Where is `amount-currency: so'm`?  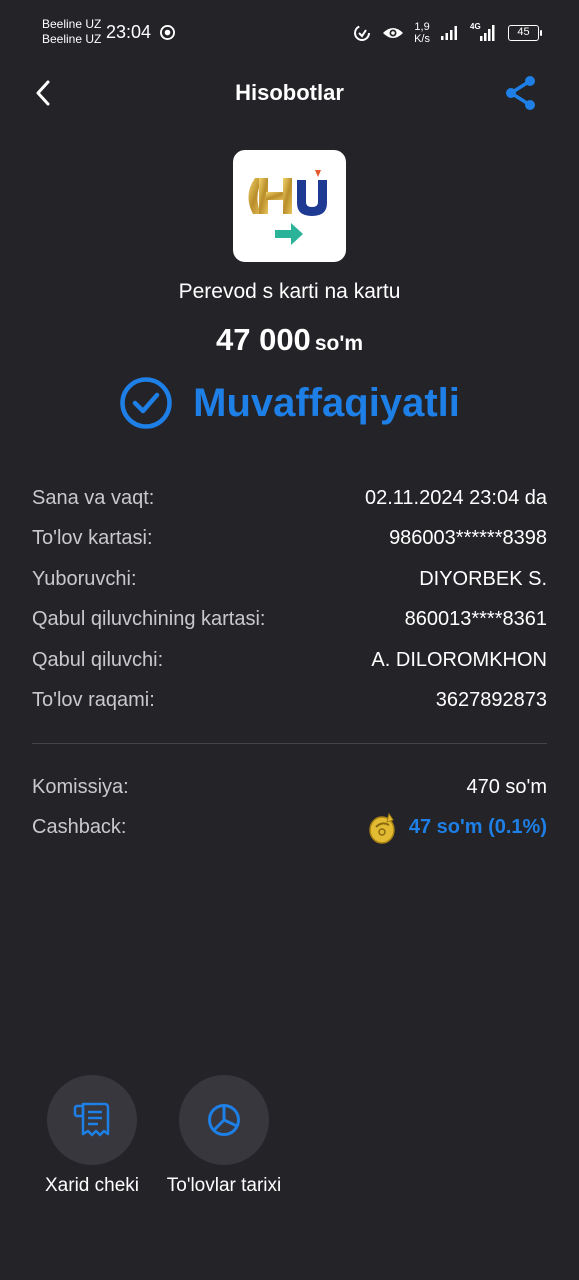 amount-currency: so'm is located at coordinates (338, 343).